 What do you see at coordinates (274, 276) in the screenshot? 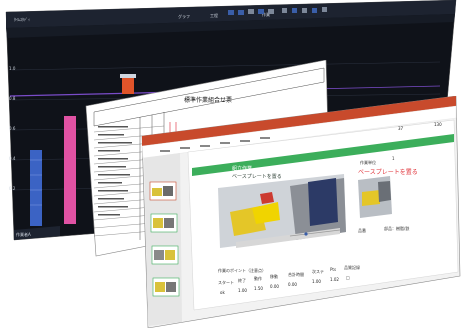
I see `metric-label-3: 移動` at bounding box center [274, 276].